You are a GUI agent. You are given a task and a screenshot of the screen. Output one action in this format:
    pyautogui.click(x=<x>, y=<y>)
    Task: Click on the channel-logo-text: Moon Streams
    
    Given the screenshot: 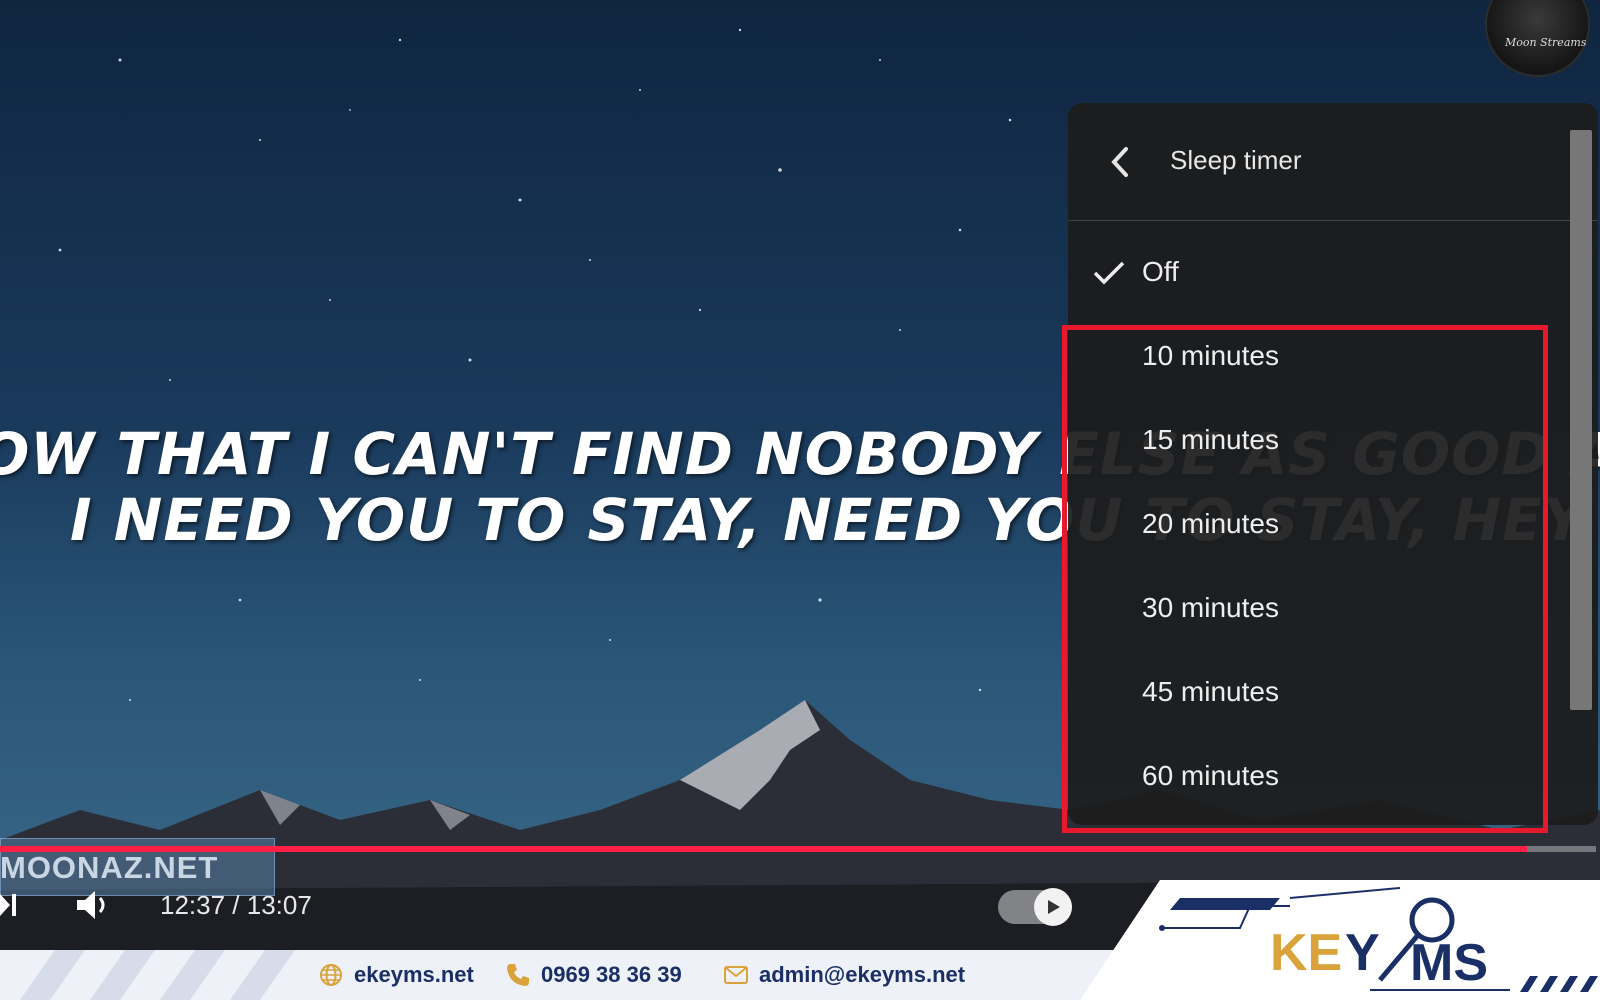 What is the action you would take?
    pyautogui.click(x=1546, y=42)
    